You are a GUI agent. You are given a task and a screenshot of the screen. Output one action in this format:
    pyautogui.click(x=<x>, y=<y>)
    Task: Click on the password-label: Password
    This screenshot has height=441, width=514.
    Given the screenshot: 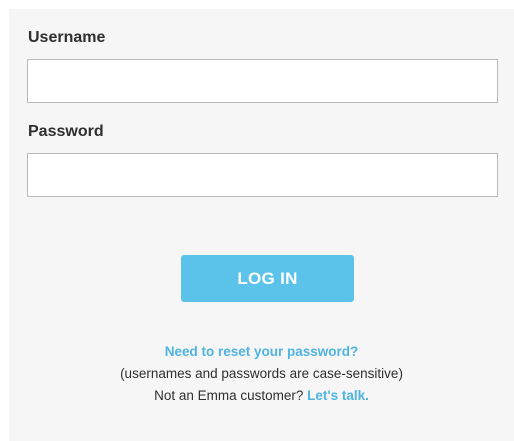 What is the action you would take?
    pyautogui.click(x=66, y=131)
    